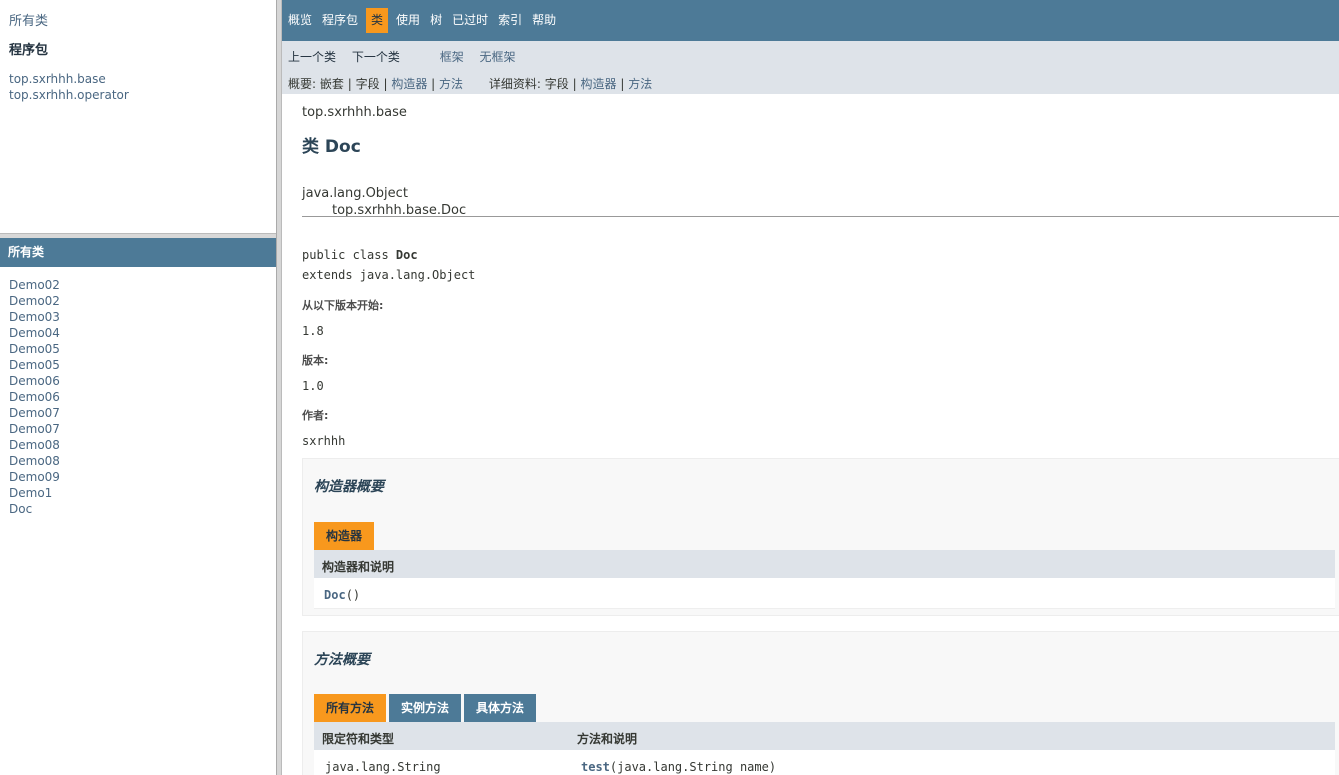 Image resolution: width=1339 pixels, height=775 pixels. I want to click on all-classes-heading: 所有类, so click(138, 252).